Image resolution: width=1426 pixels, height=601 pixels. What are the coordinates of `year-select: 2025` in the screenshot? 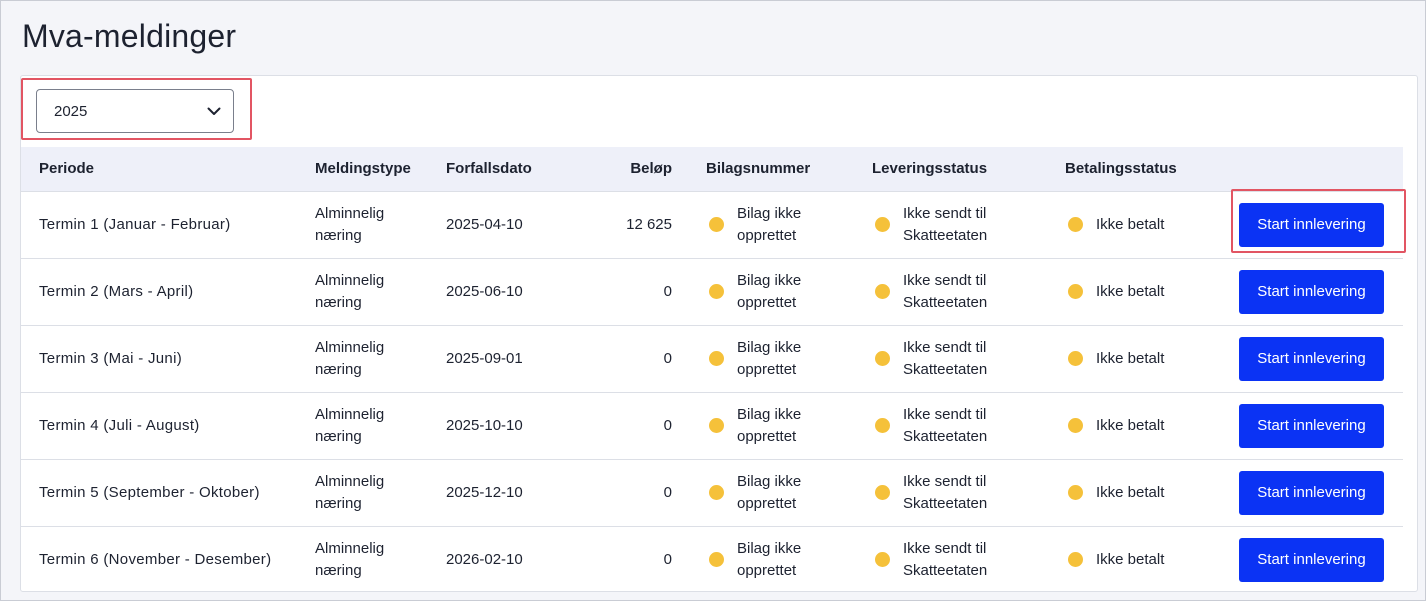 It's located at (135, 111).